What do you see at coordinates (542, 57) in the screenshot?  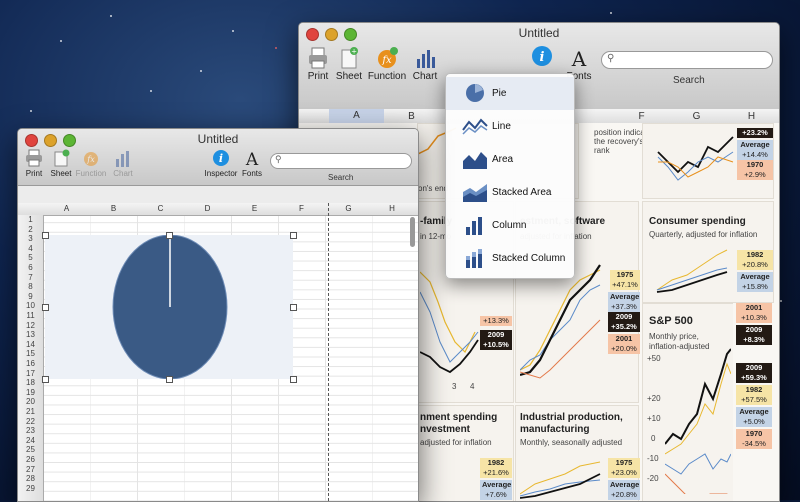 I see `inspector-button: i` at bounding box center [542, 57].